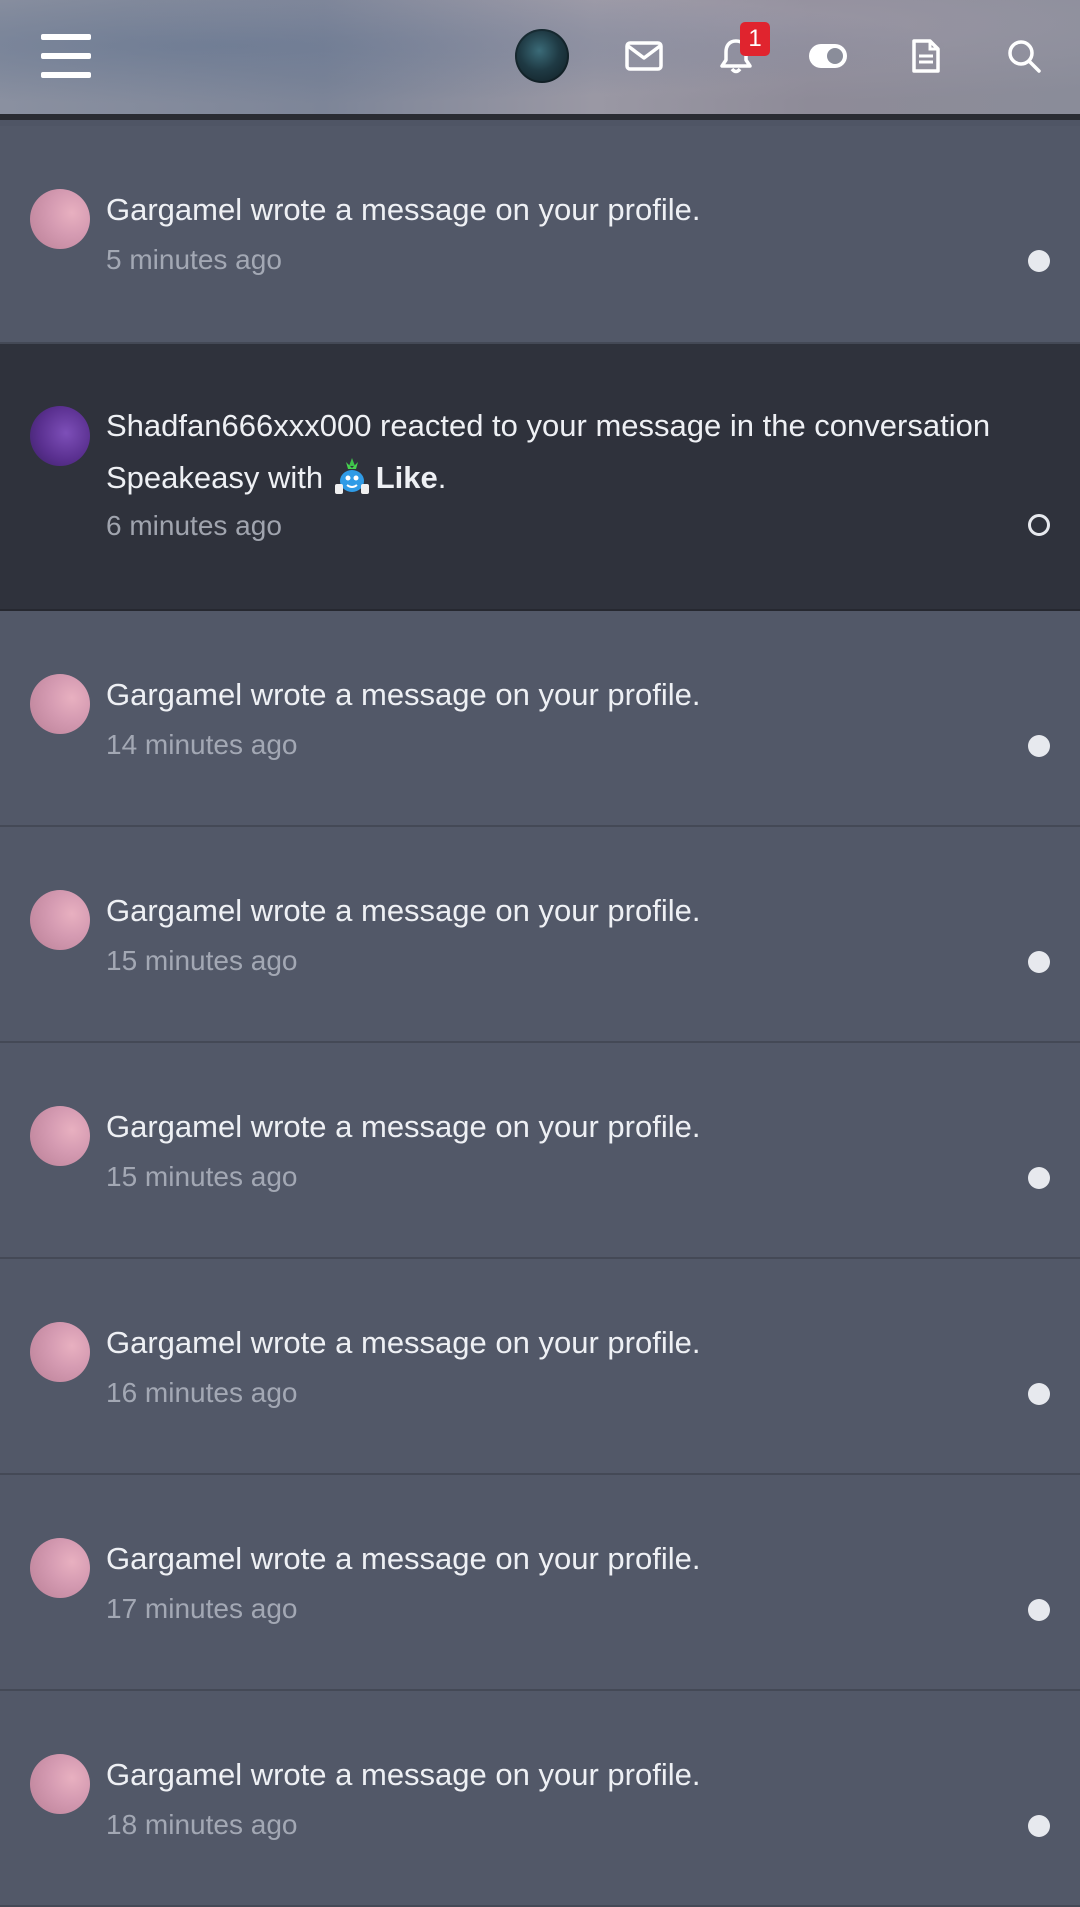  I want to click on document-icon-svg, so click(926, 56).